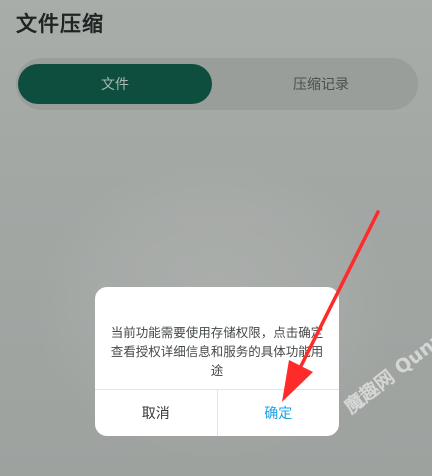  I want to click on cancel-button: 取消, so click(156, 413).